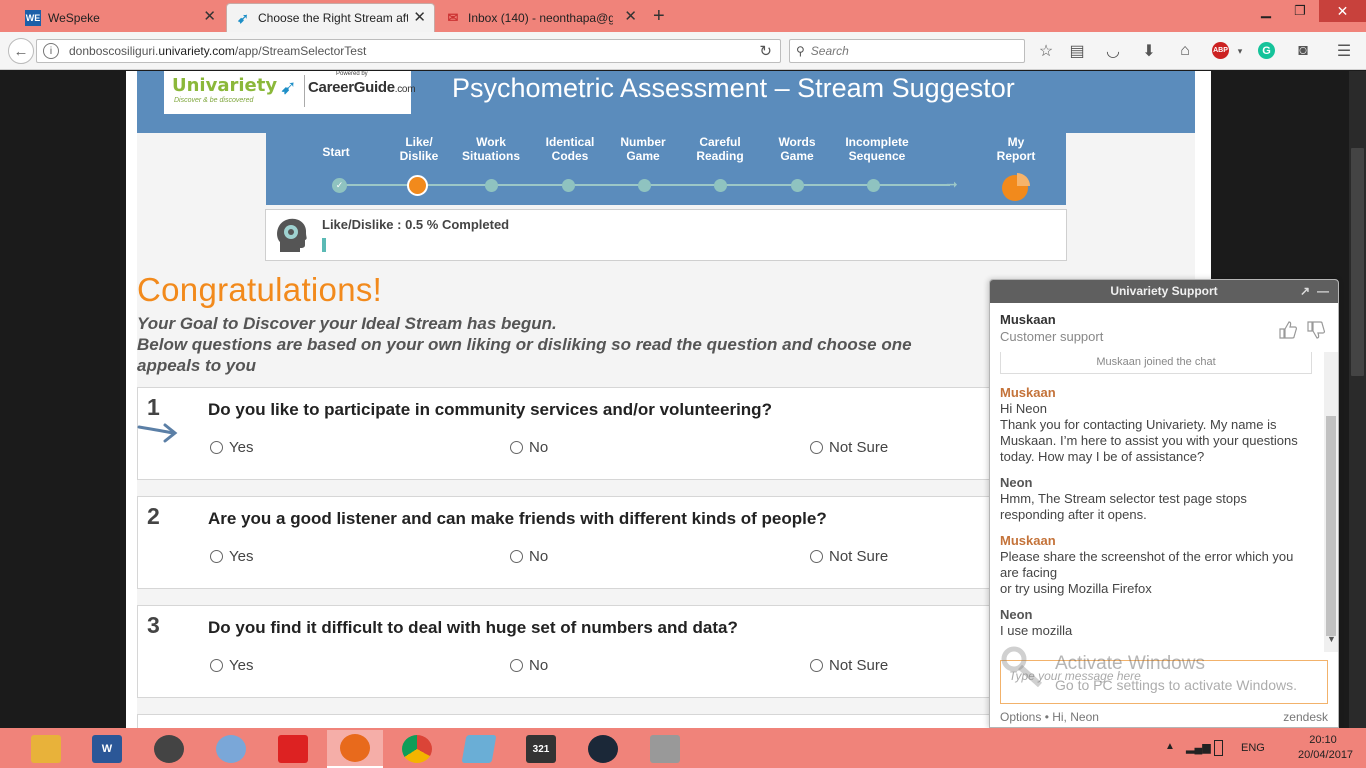 Image resolution: width=1366 pixels, height=768 pixels. What do you see at coordinates (797, 185) in the screenshot?
I see `step-words-game-dot` at bounding box center [797, 185].